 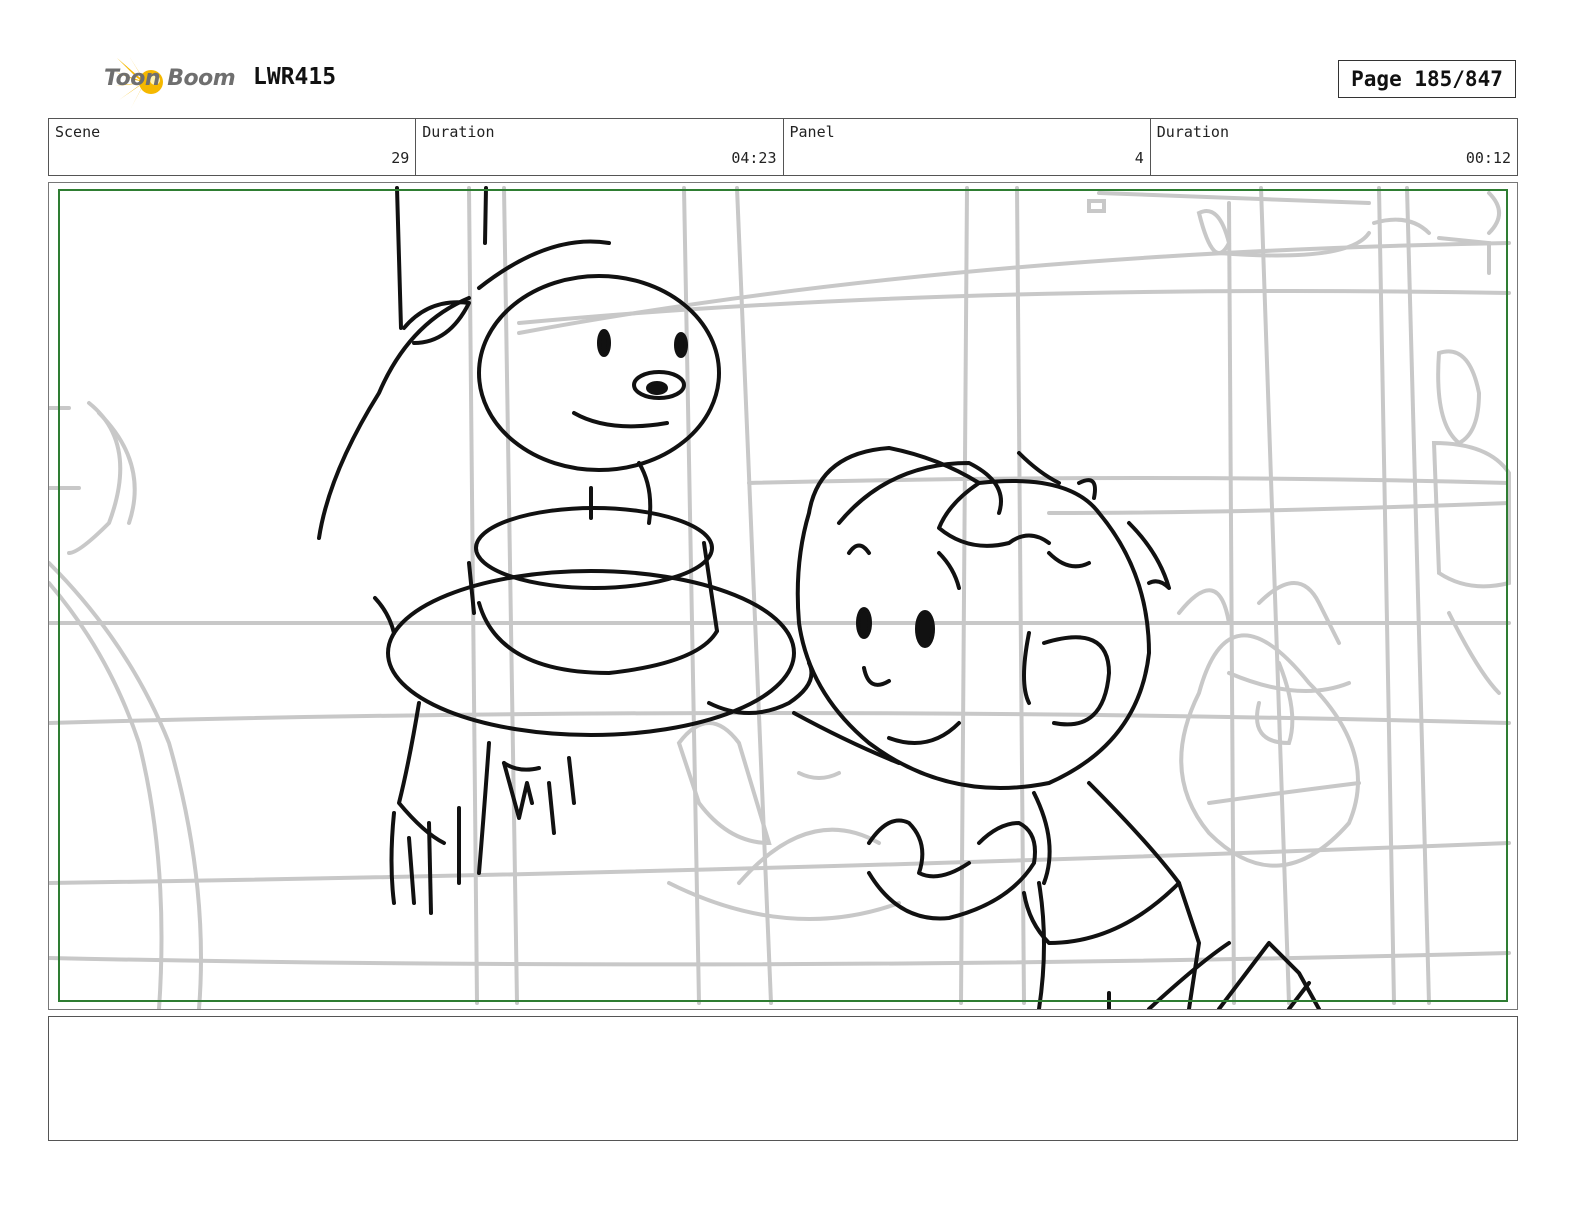 I want to click on scene-duration-label: Duration, so click(x=458, y=132).